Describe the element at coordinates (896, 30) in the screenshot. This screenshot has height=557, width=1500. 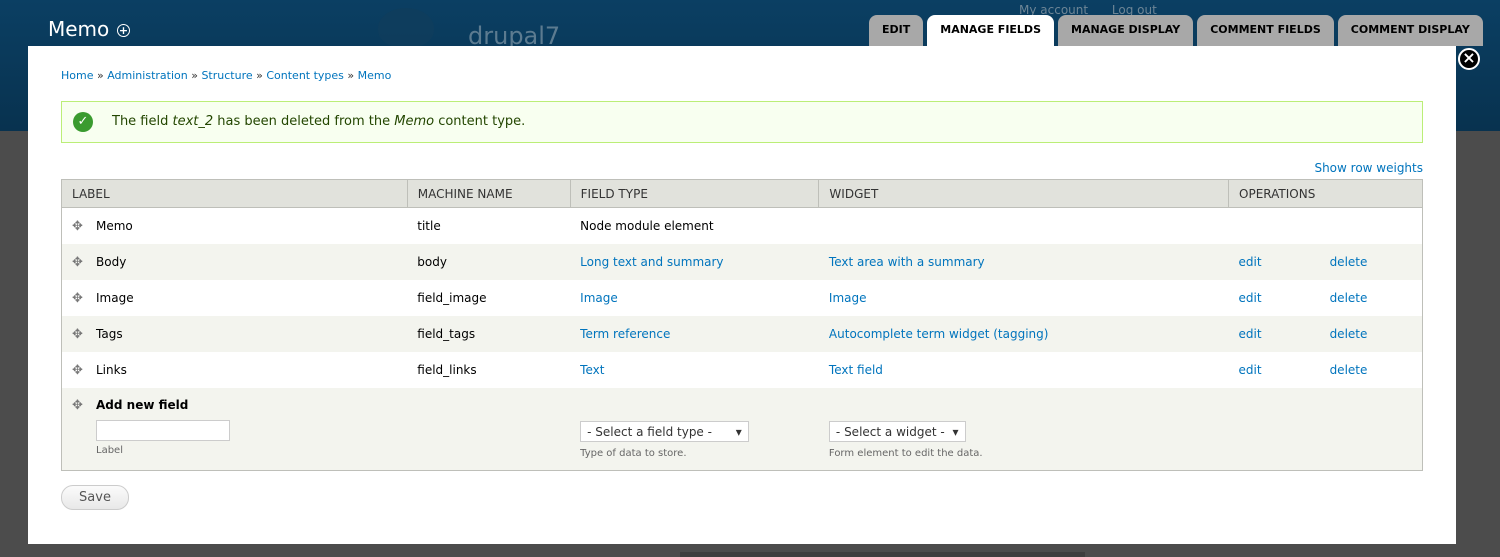
I see `tab-edit: EDIT` at that location.